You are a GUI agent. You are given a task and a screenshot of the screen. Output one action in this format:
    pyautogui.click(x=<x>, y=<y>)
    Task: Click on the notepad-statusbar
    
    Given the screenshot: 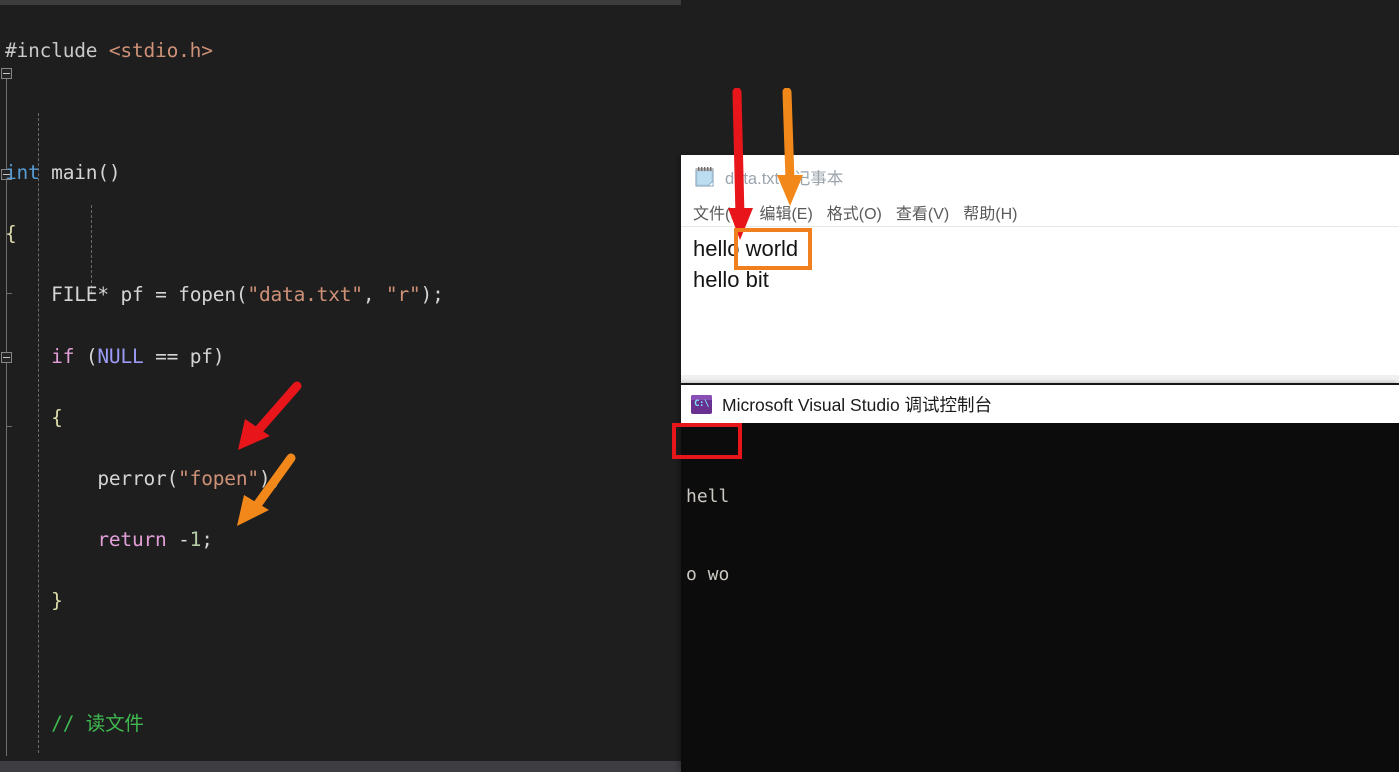 What is the action you would take?
    pyautogui.click(x=1040, y=379)
    